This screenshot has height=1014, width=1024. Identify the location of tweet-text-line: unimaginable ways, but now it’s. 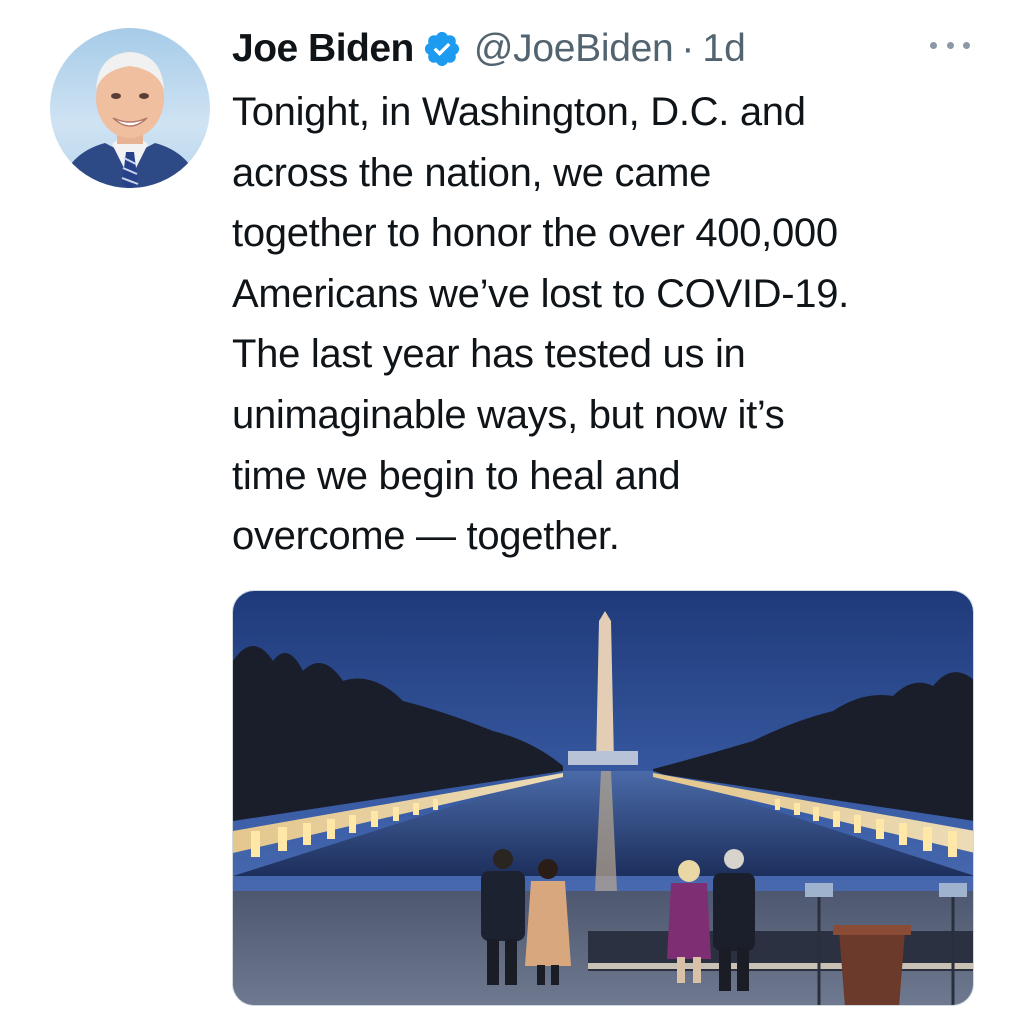
(508, 414).